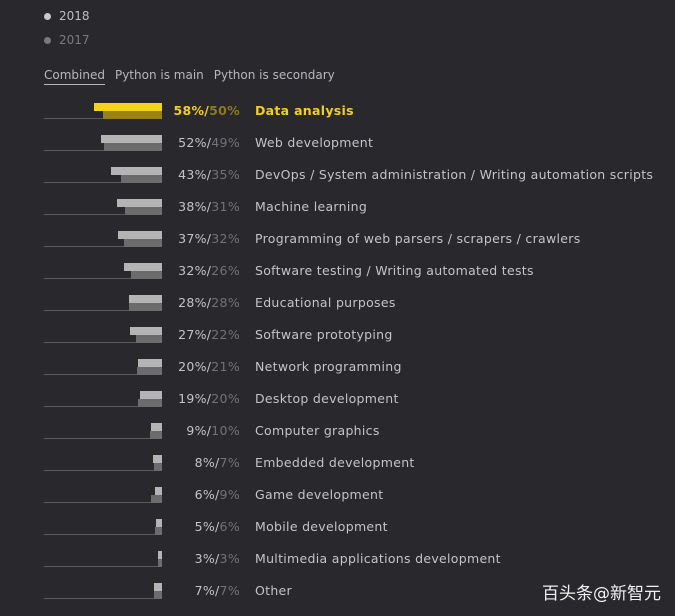 The width and height of the screenshot is (675, 616). Describe the element at coordinates (217, 590) in the screenshot. I see `value-label: 7%/7%` at that location.